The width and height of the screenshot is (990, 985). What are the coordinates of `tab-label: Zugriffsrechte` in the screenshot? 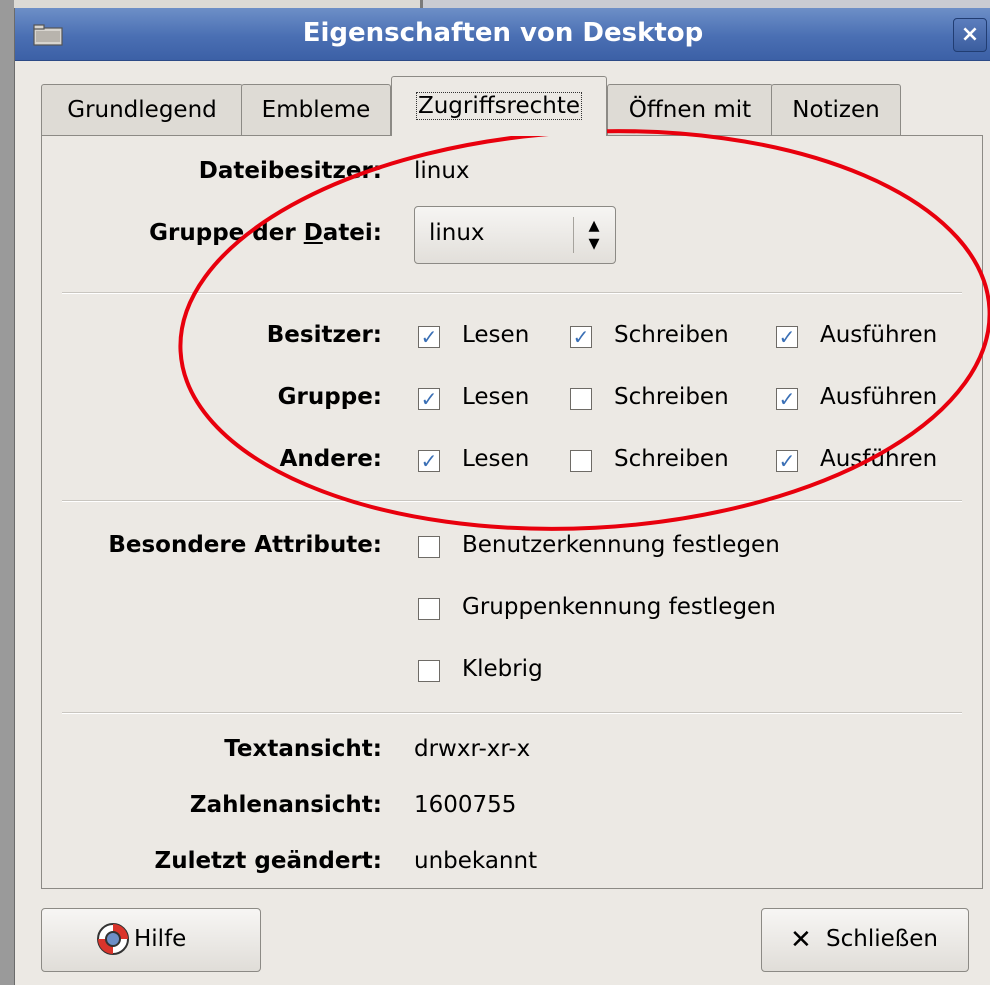 It's located at (499, 106).